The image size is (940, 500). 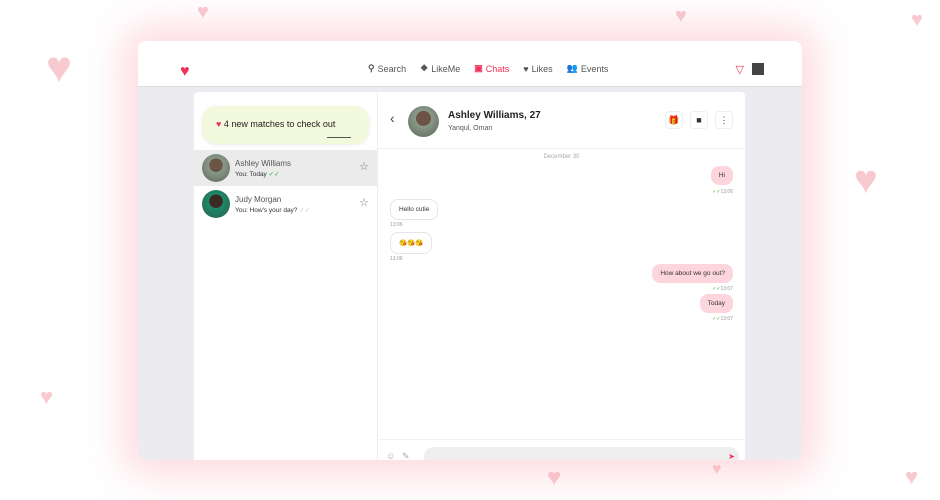 I want to click on message-time: ✓✓13:06, so click(x=722, y=192).